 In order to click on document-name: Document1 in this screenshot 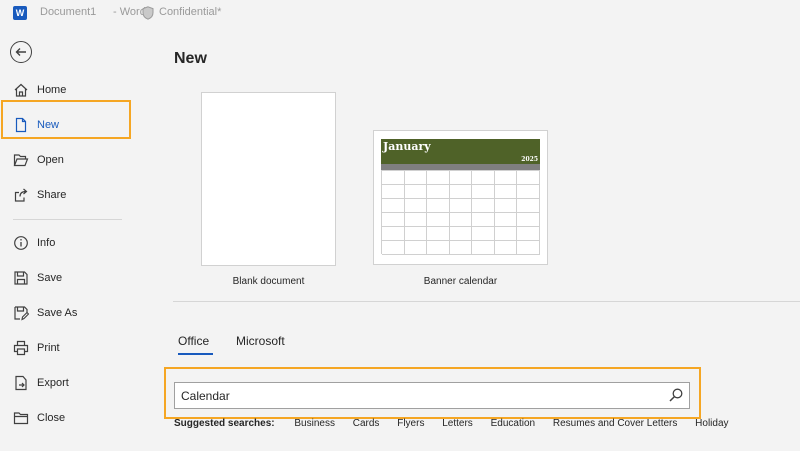, I will do `click(68, 12)`.